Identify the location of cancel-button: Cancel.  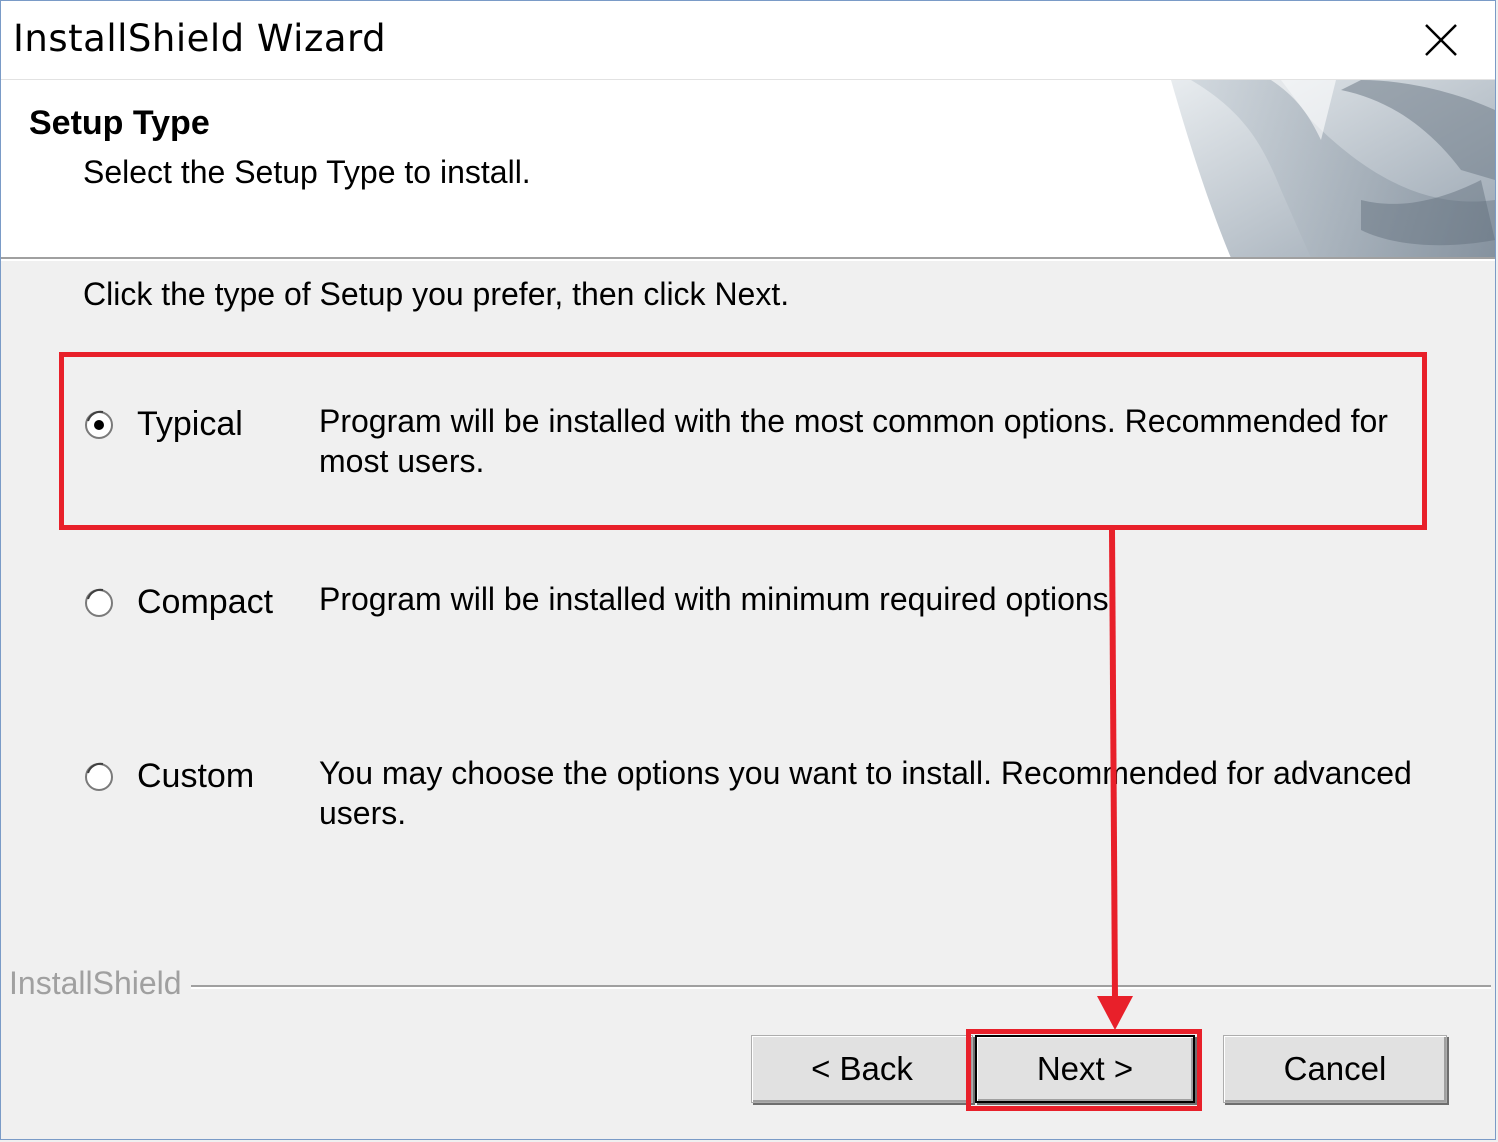
(1335, 1069).